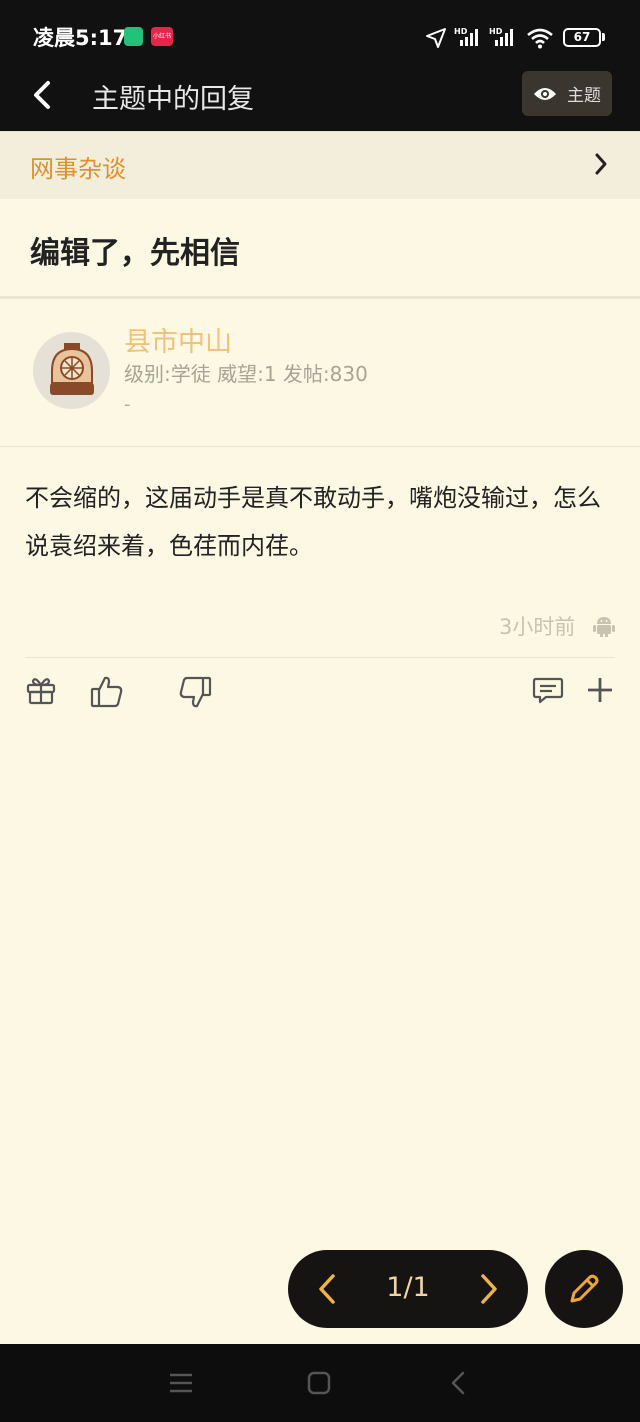 The image size is (640, 1422). Describe the element at coordinates (107, 692) in the screenshot. I see `thumbs-up-icon` at that location.